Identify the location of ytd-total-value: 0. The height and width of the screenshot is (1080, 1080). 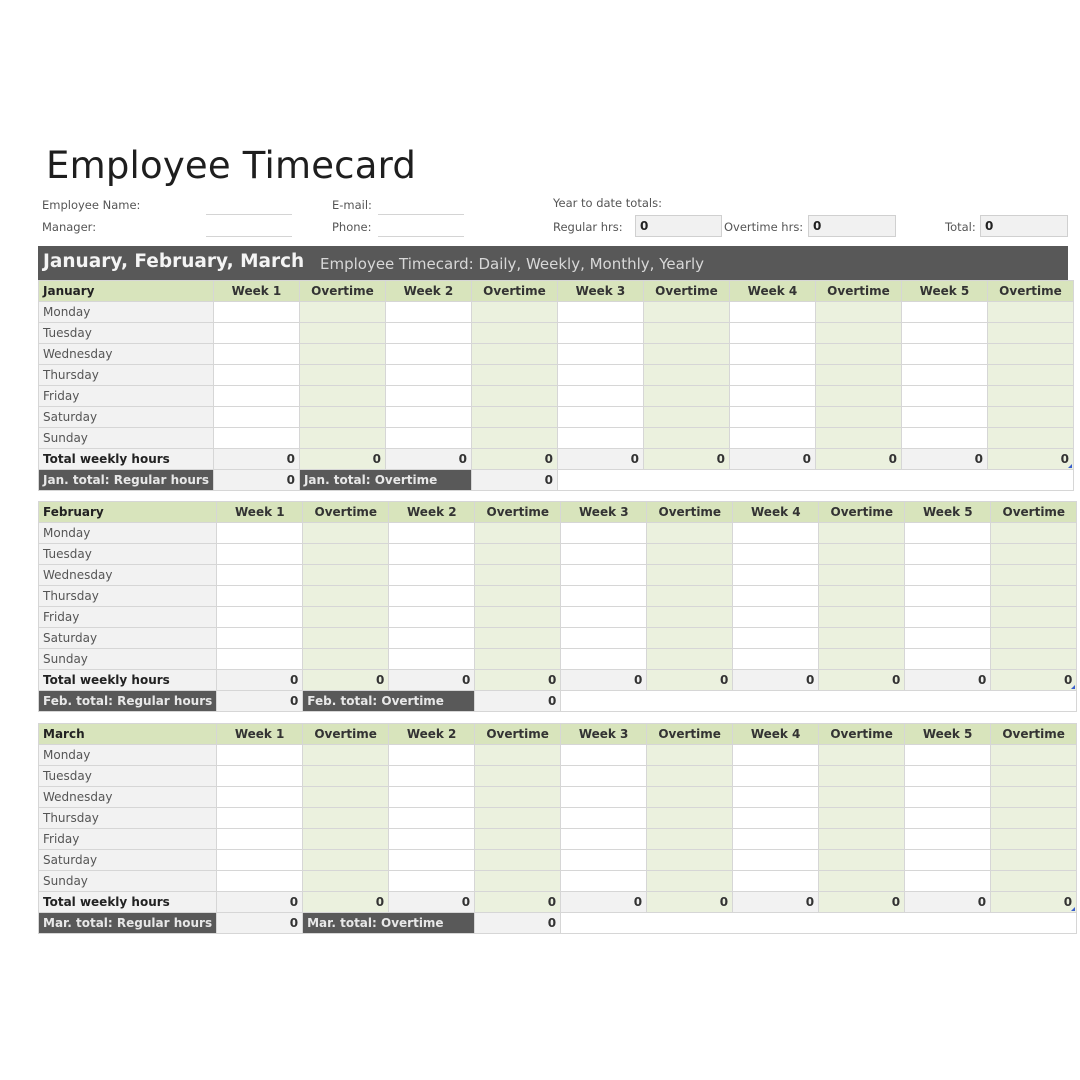
(1024, 226).